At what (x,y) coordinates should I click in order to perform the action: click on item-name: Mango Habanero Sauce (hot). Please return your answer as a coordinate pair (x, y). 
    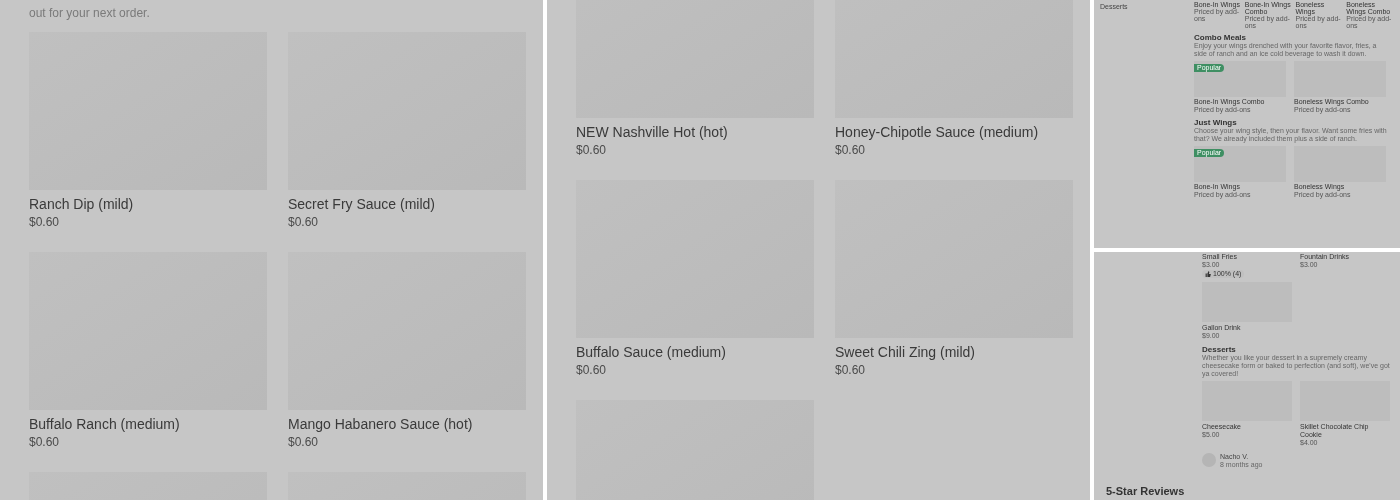
    Looking at the image, I should click on (407, 424).